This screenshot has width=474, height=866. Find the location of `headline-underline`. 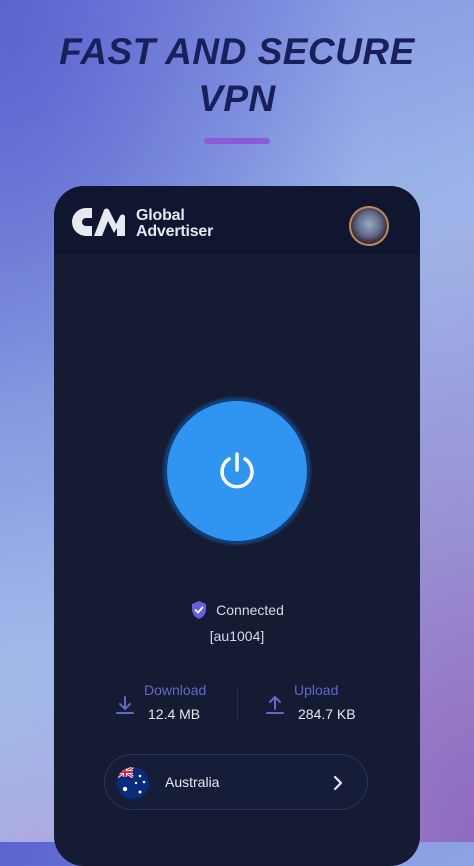

headline-underline is located at coordinates (237, 141).